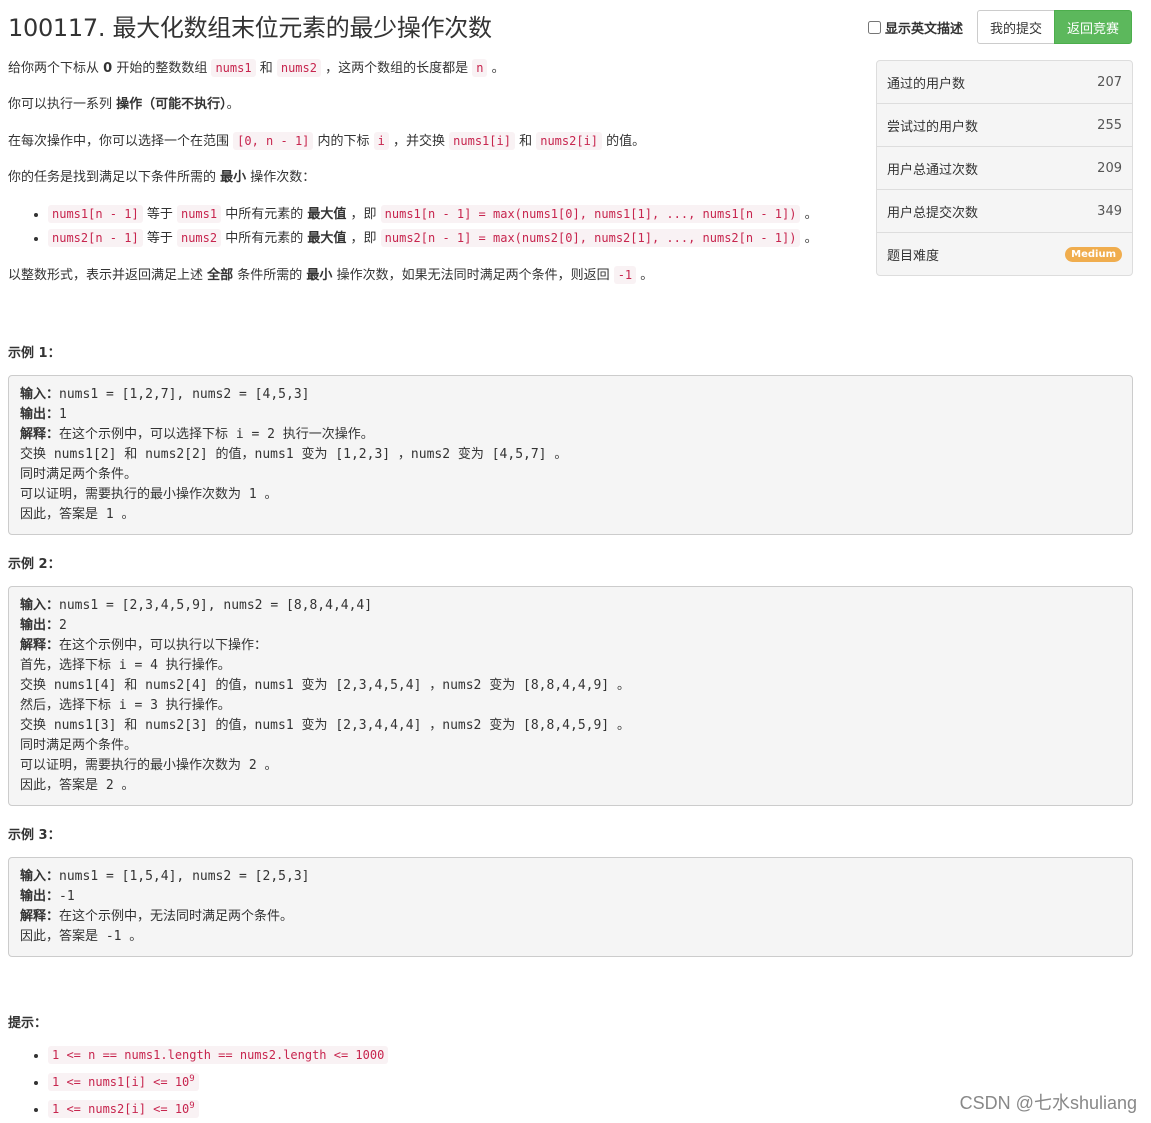 This screenshot has height=1123, width=1151. I want to click on inline-code: -1, so click(625, 275).